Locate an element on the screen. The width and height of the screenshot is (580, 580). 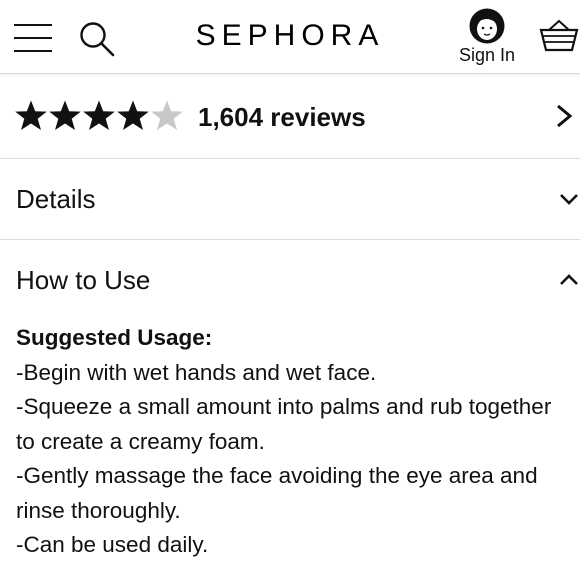
chevron-right-icon is located at coordinates (565, 116).